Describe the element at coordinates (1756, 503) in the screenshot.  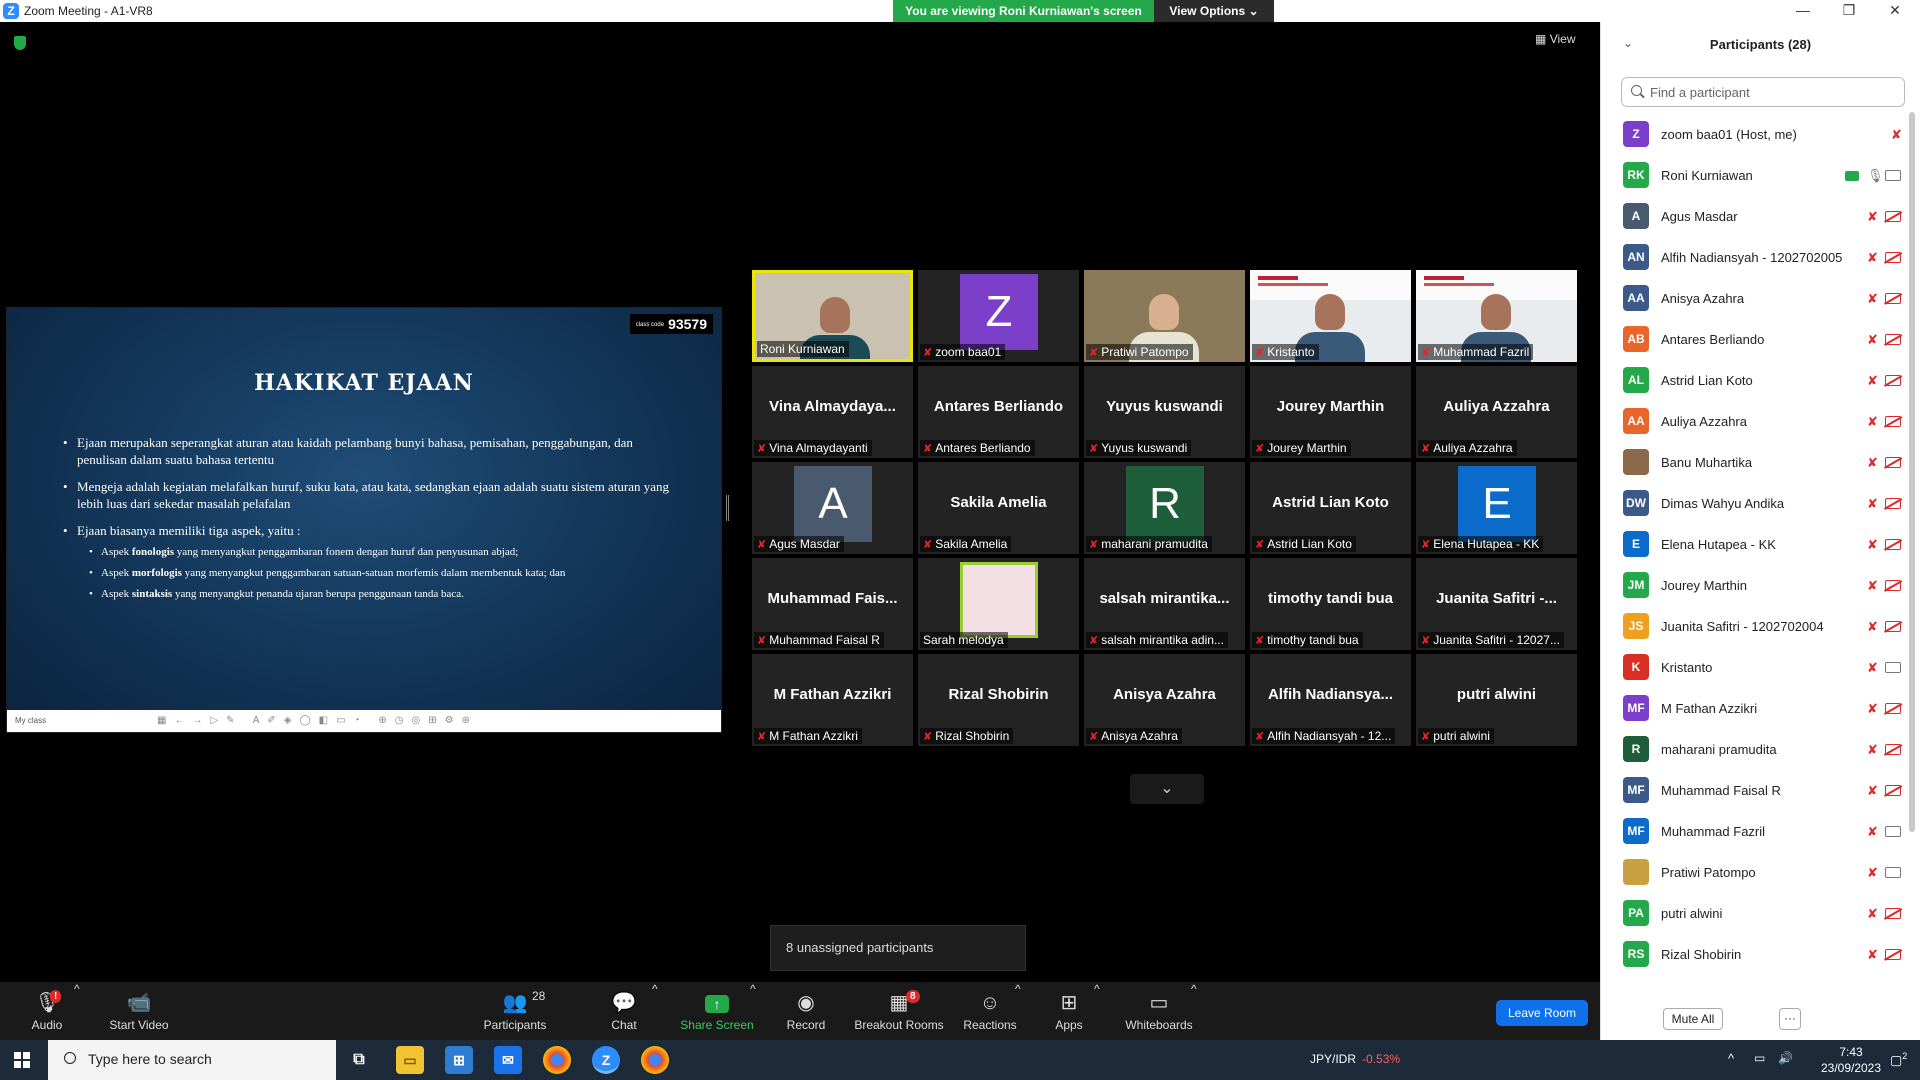
I see `participant-row: DW Dimas Wahyu Andika ✘` at that location.